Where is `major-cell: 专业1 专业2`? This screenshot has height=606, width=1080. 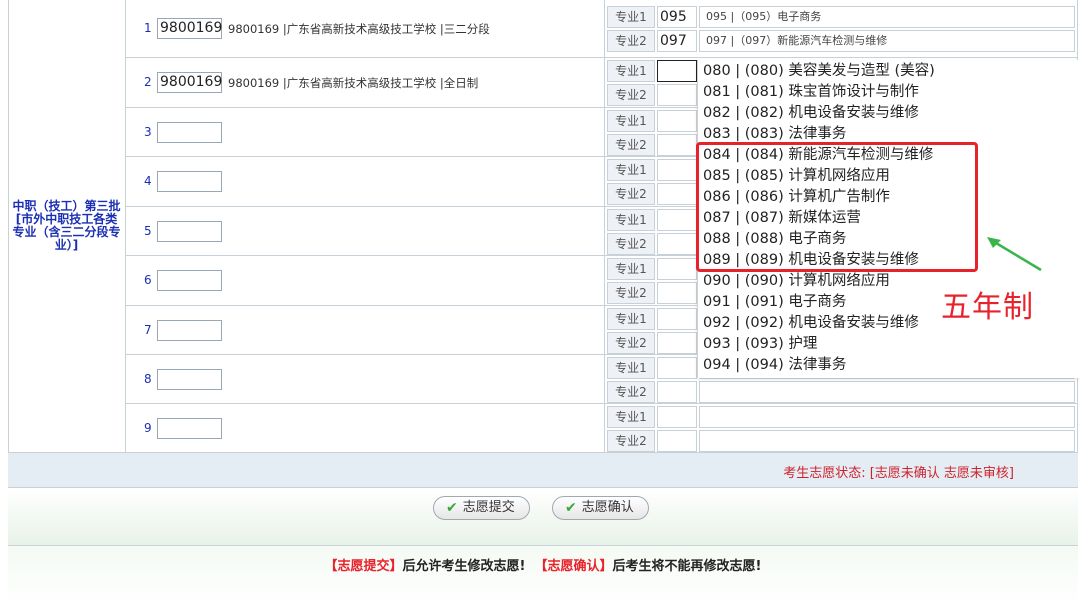 major-cell: 专业1 专业2 is located at coordinates (841, 428).